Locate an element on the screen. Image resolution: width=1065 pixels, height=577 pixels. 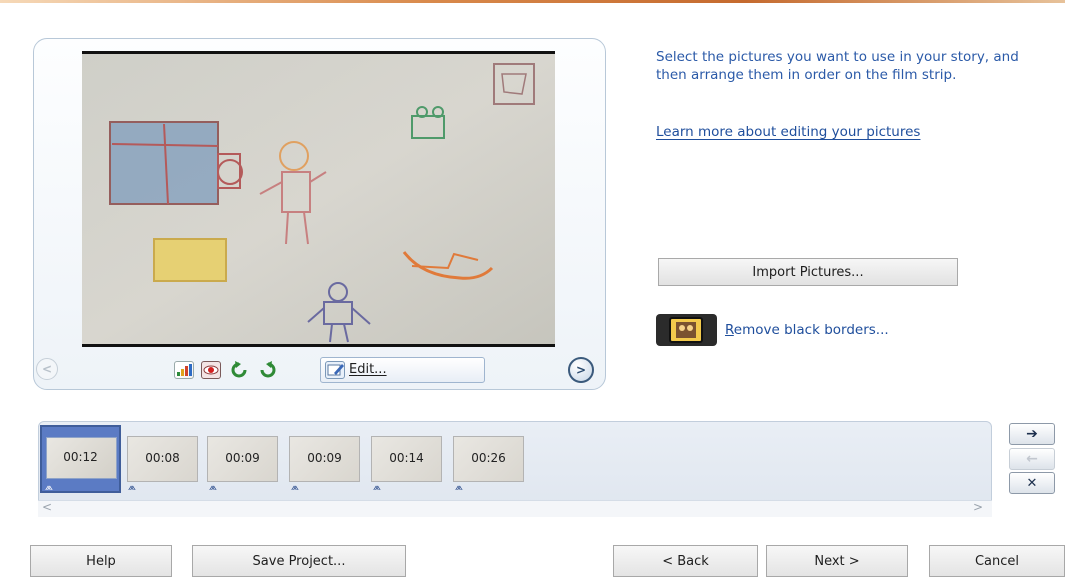
close-icon: ✕ is located at coordinates (1032, 483).